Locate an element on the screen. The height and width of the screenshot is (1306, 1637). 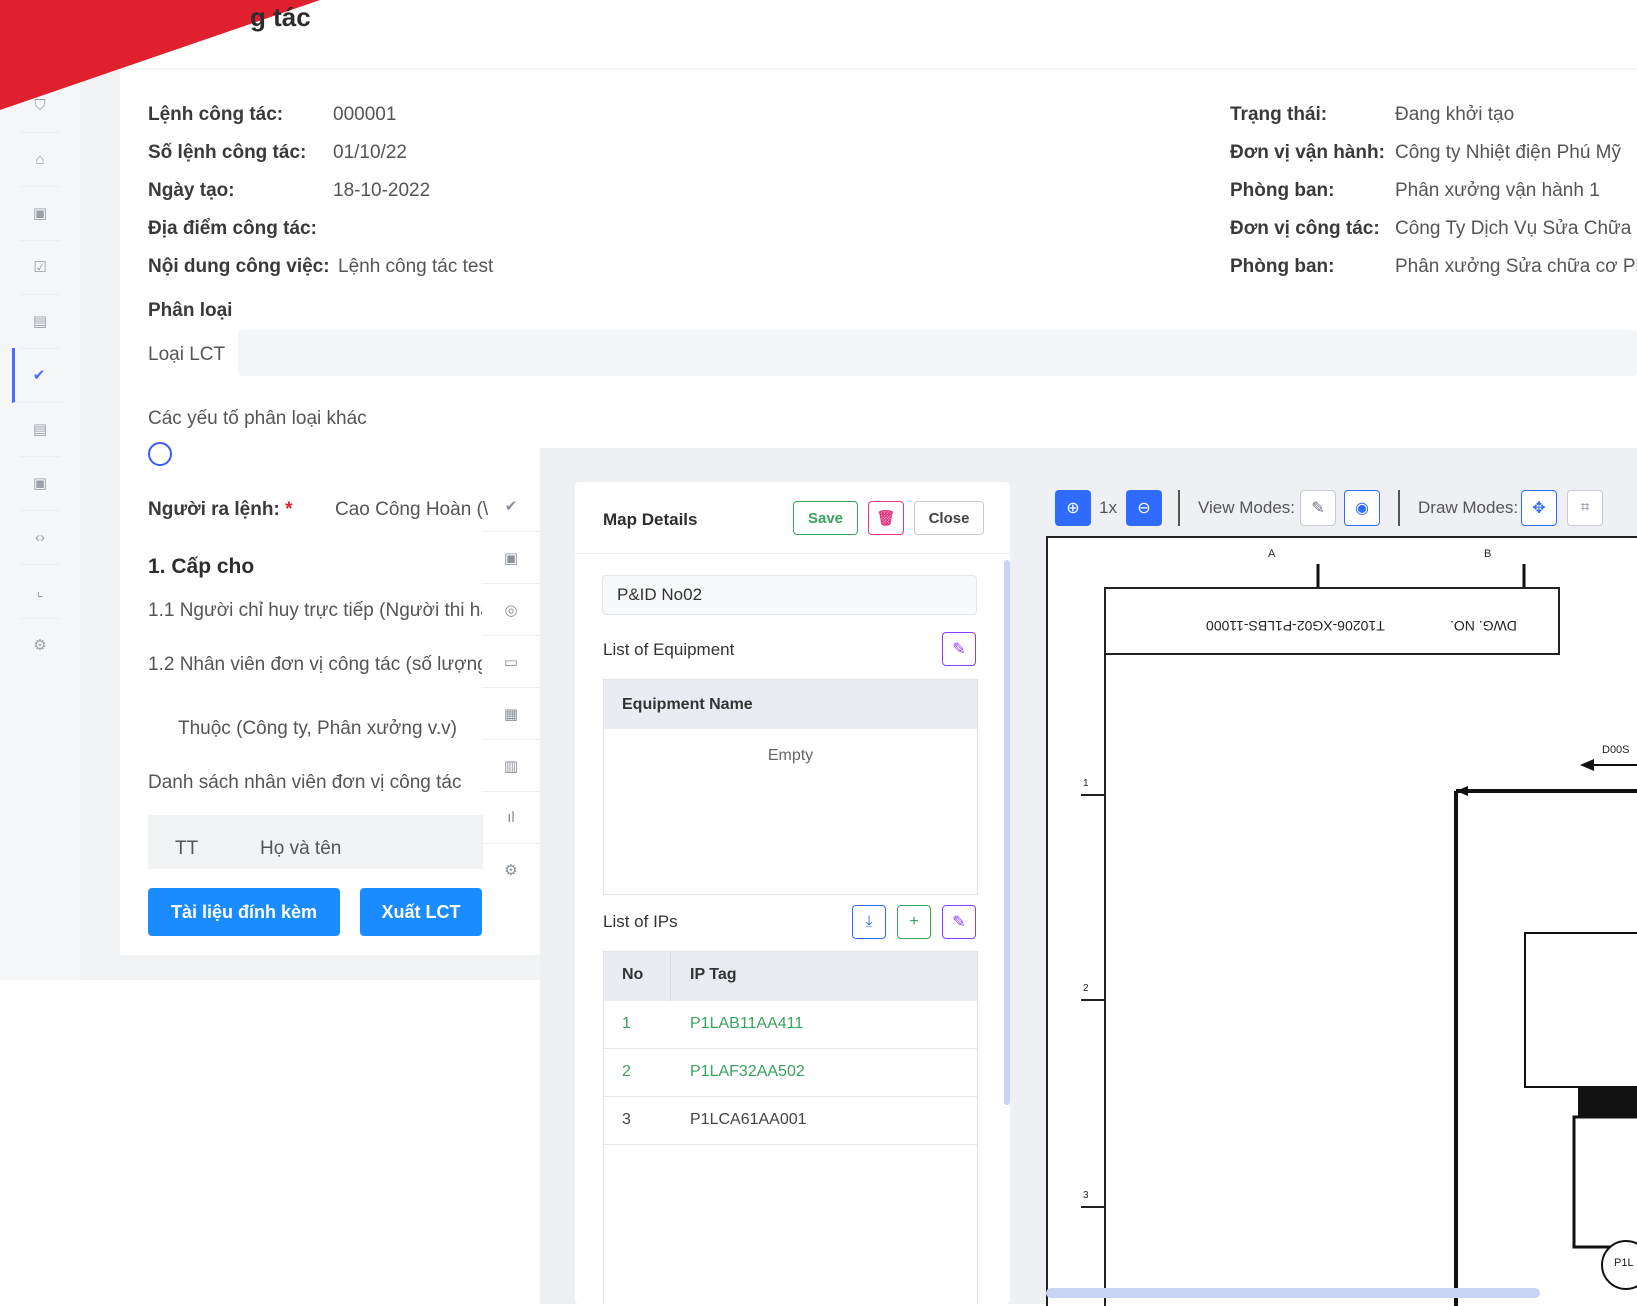
zoom-in-icon: ⊕ is located at coordinates (1073, 508).